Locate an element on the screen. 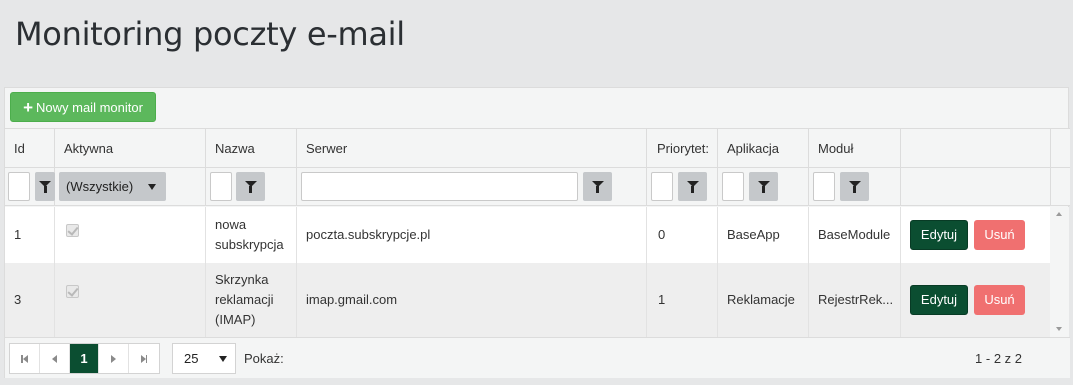 Image resolution: width=1073 pixels, height=385 pixels. filter-active-select: (Wszystkie) is located at coordinates (112, 186).